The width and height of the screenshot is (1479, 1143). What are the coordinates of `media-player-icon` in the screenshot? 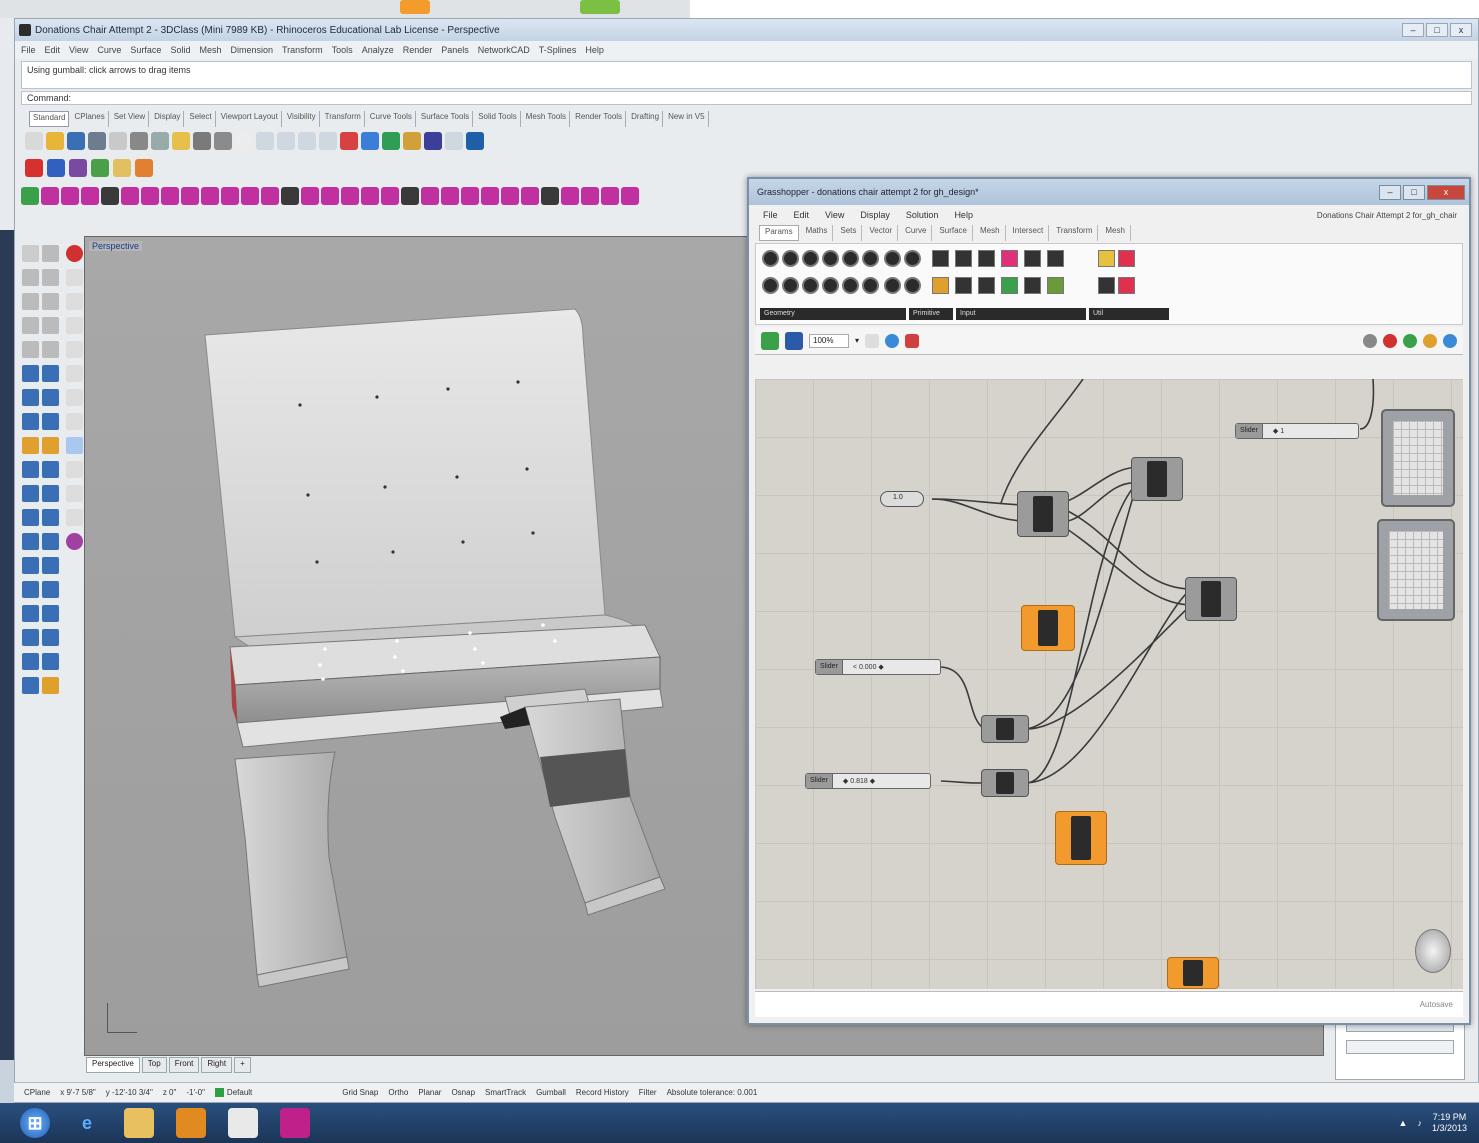 It's located at (191, 1123).